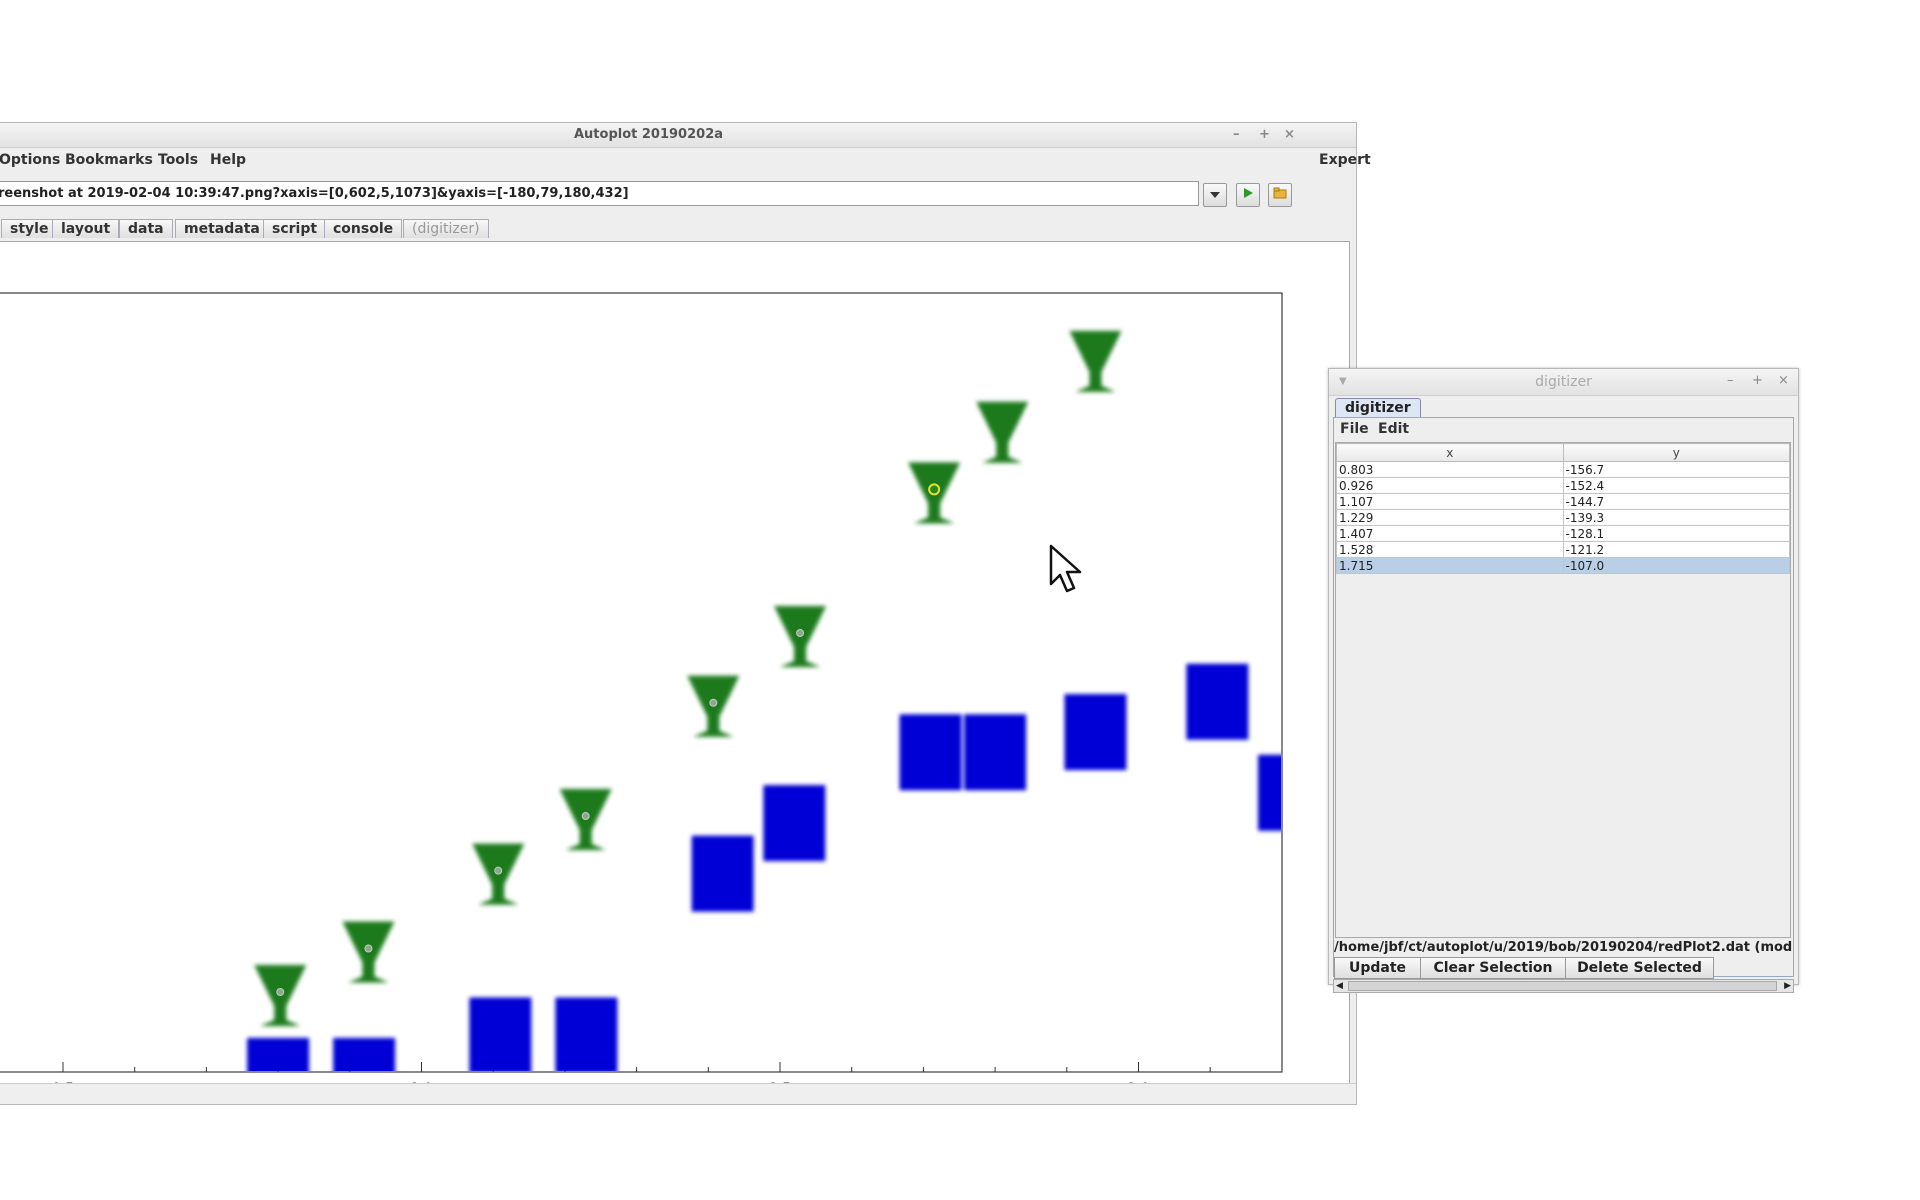 Image resolution: width=1920 pixels, height=1200 pixels. What do you see at coordinates (1378, 407) in the screenshot?
I see `tab-digitizer-panel: digitizer` at bounding box center [1378, 407].